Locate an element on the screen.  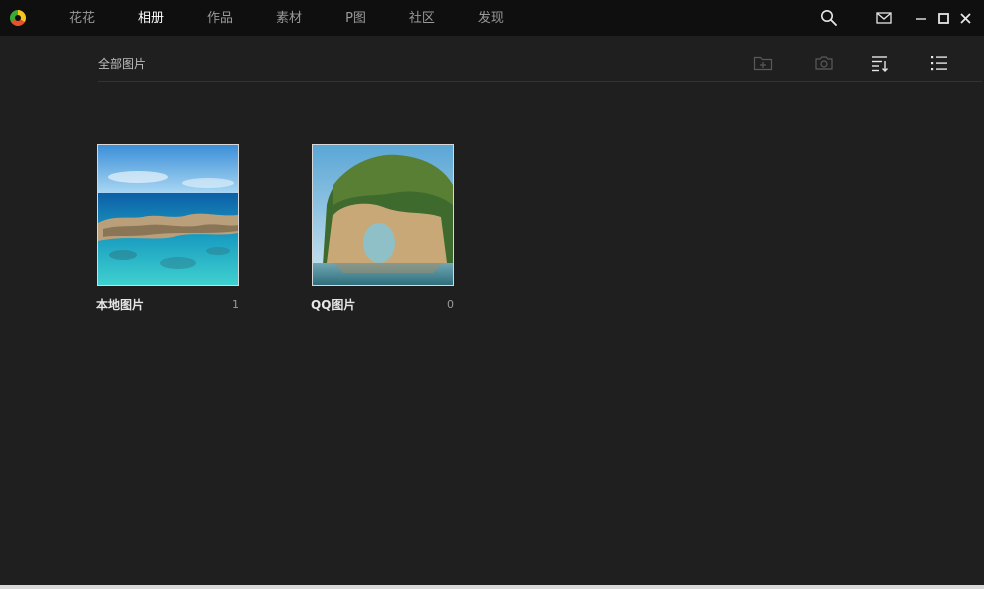
album-count: 1 is located at coordinates (235, 304).